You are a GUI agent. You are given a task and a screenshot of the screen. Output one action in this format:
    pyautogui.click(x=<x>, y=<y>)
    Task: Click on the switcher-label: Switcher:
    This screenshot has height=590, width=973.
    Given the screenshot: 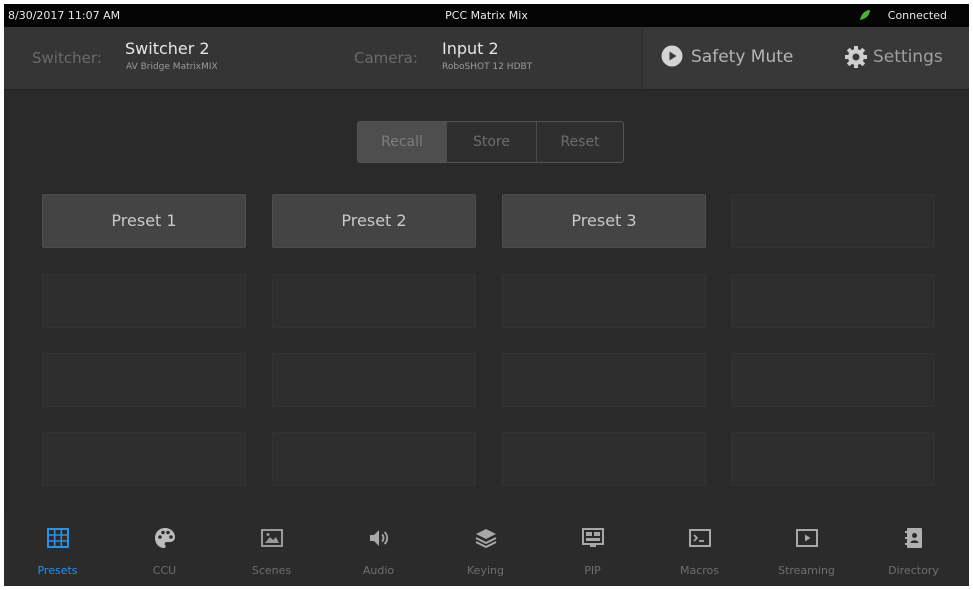 What is the action you would take?
    pyautogui.click(x=67, y=58)
    